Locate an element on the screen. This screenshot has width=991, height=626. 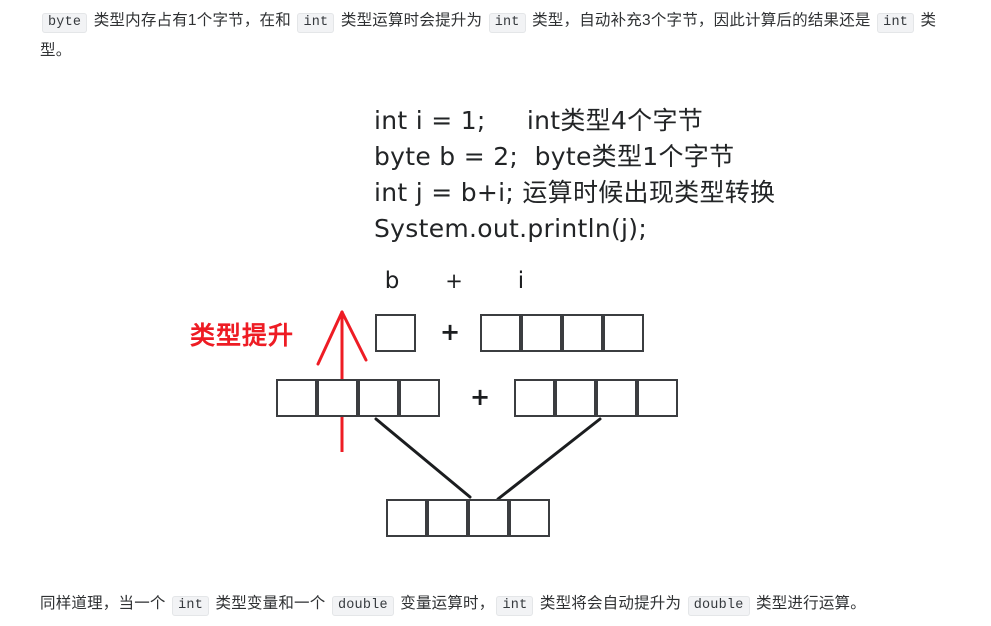
converging-connector-lines is located at coordinates (488, 459).